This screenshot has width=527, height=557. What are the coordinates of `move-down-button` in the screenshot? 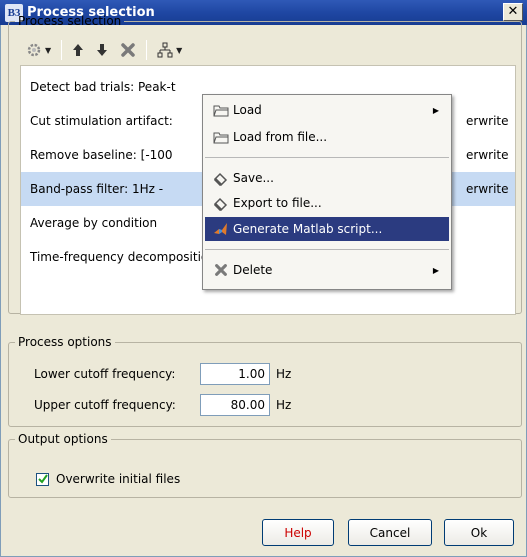 It's located at (102, 50).